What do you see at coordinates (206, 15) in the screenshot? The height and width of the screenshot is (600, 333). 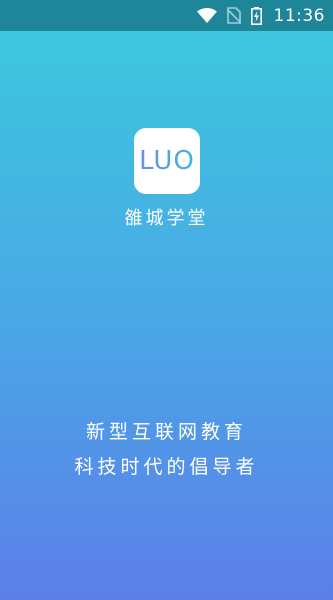 I see `wifi-icon` at bounding box center [206, 15].